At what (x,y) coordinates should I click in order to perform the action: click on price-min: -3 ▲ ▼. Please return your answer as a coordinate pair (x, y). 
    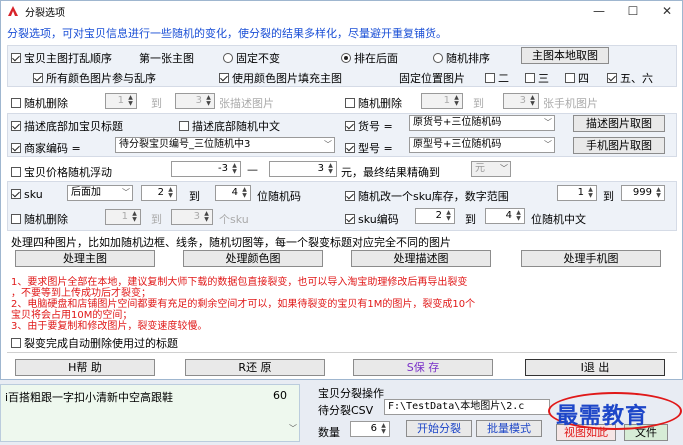
    Looking at the image, I should click on (206, 169).